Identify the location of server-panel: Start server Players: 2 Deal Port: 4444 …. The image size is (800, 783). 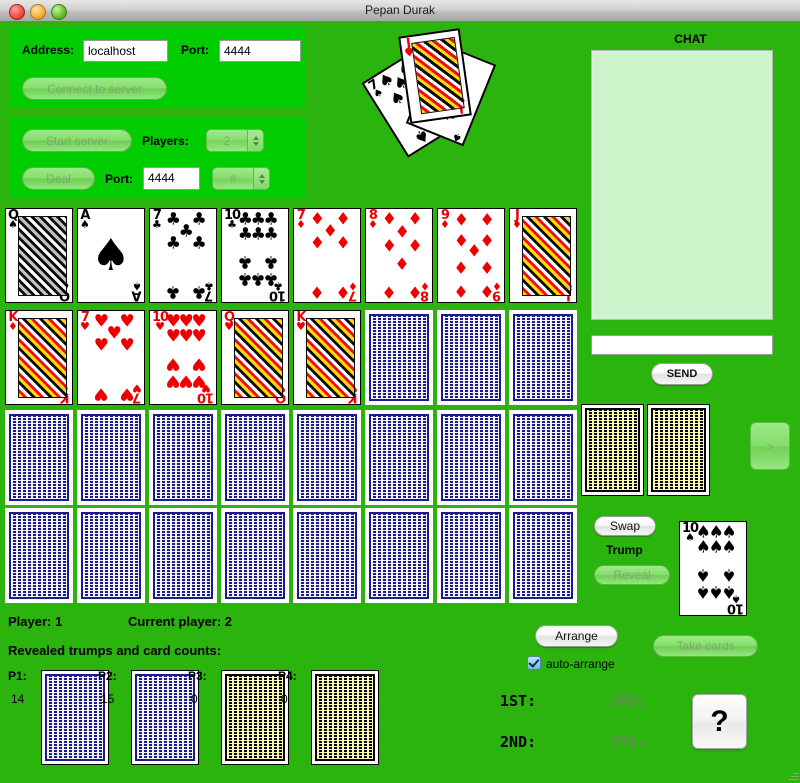
(158, 157).